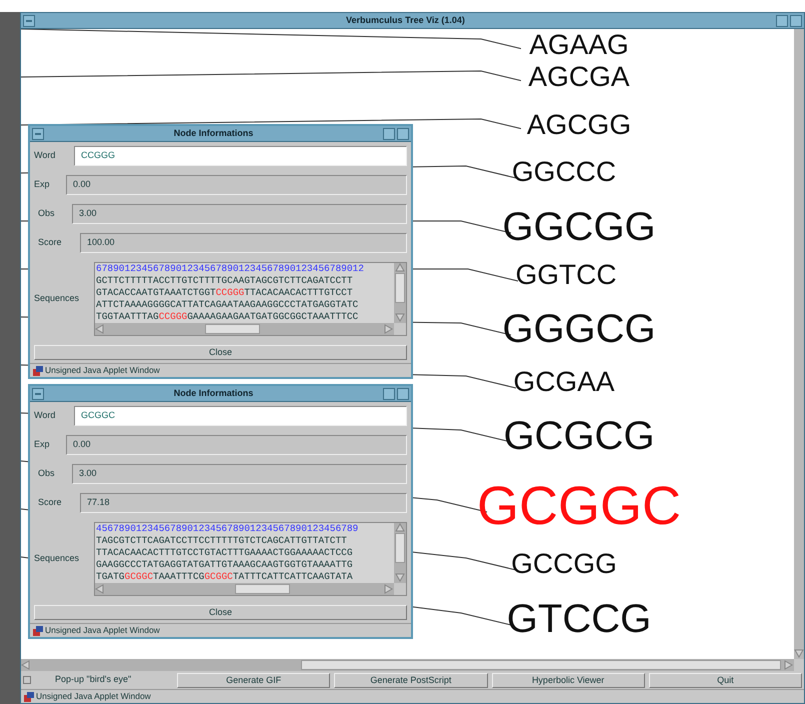  Describe the element at coordinates (93, 679) in the screenshot. I see `checkbox-label: Pop-up "bird's eye"` at that location.